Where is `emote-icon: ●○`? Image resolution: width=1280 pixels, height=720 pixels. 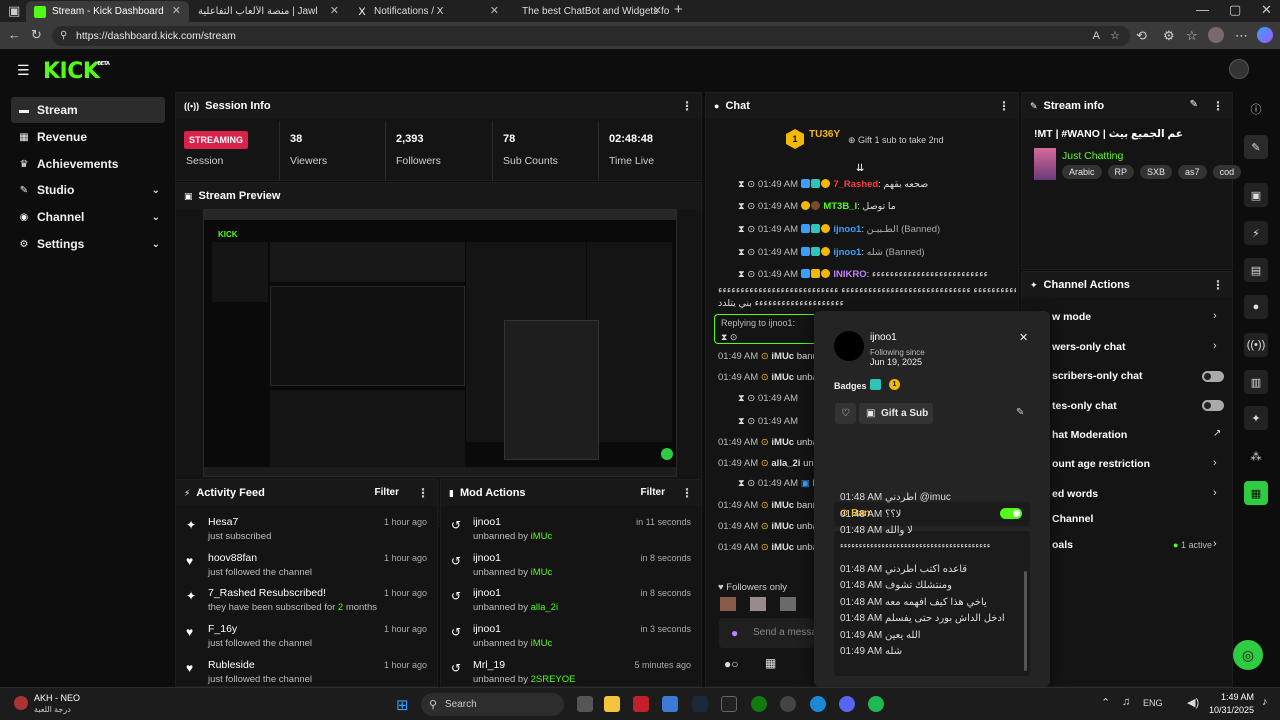 emote-icon: ●○ is located at coordinates (731, 664).